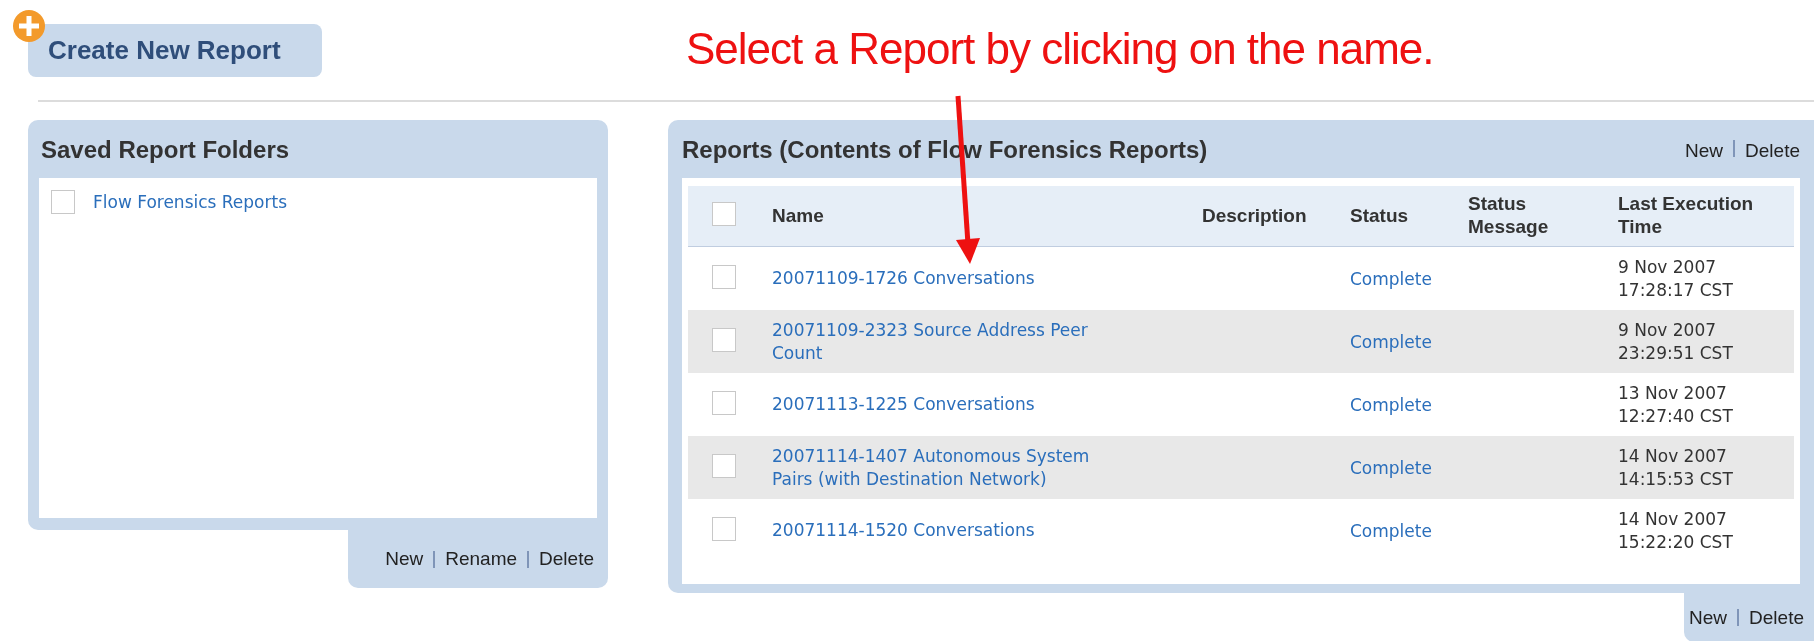  What do you see at coordinates (175, 50) in the screenshot?
I see `create-report-button: Create New Report` at bounding box center [175, 50].